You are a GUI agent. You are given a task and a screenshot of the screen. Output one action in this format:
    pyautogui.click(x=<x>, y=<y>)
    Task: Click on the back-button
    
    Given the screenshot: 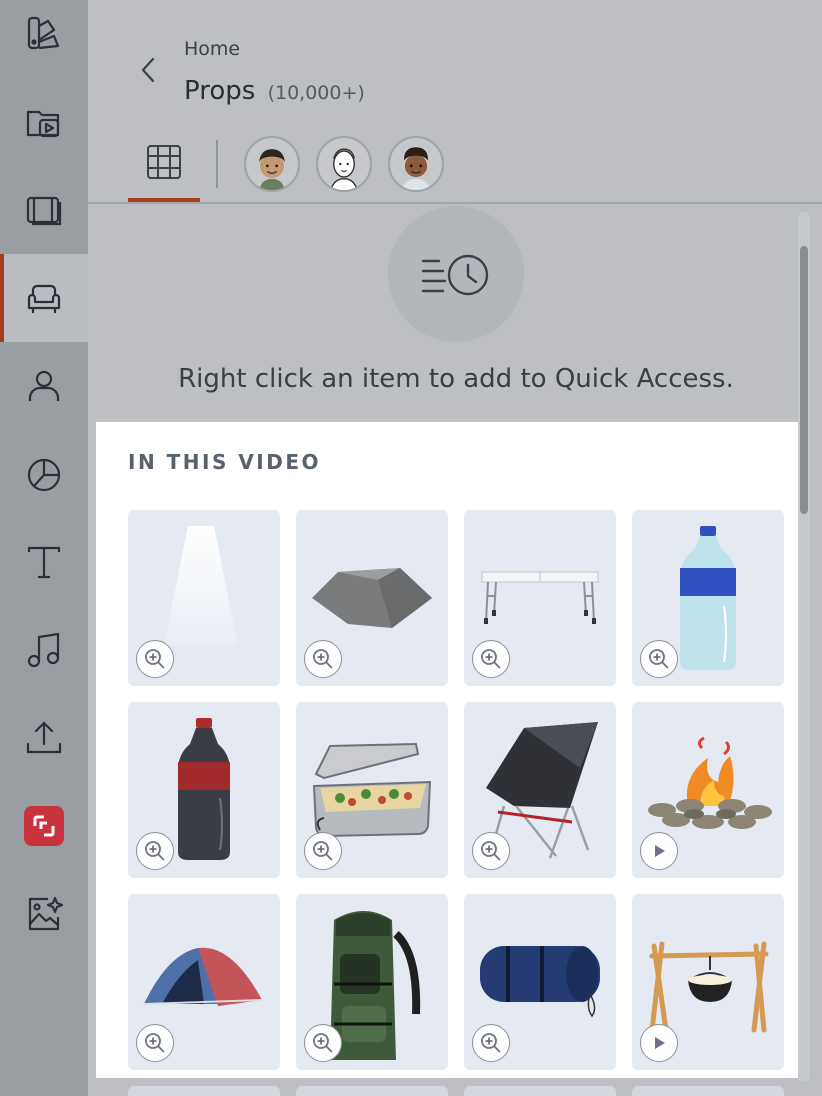 What is the action you would take?
    pyautogui.click(x=148, y=70)
    